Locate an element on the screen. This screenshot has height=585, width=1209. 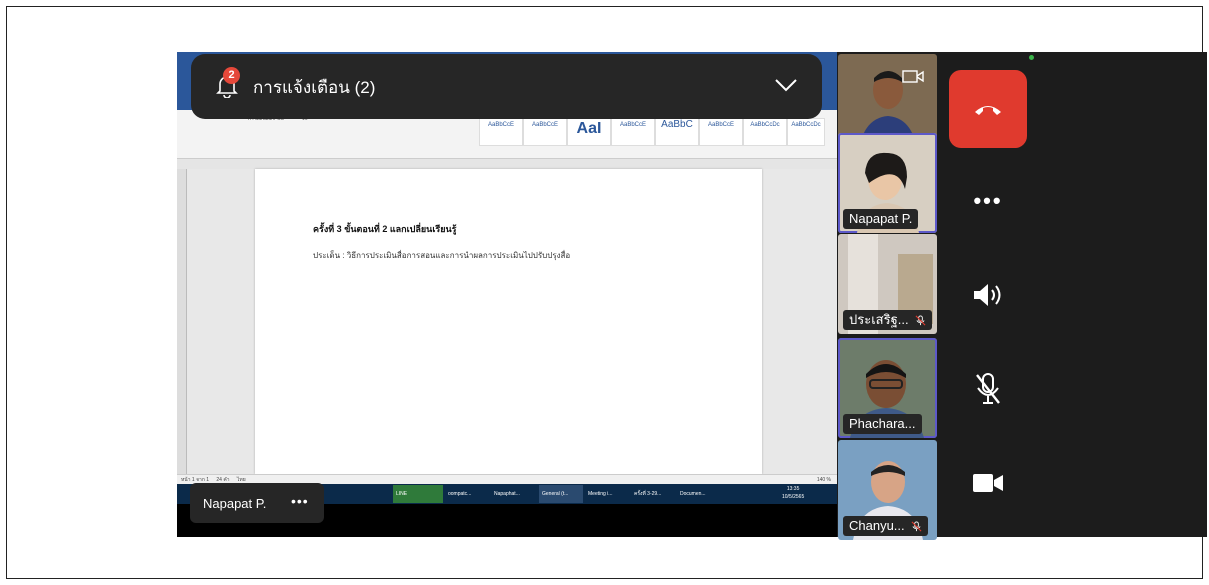
style-8: AaBbCcDc is located at coordinates (806, 132).